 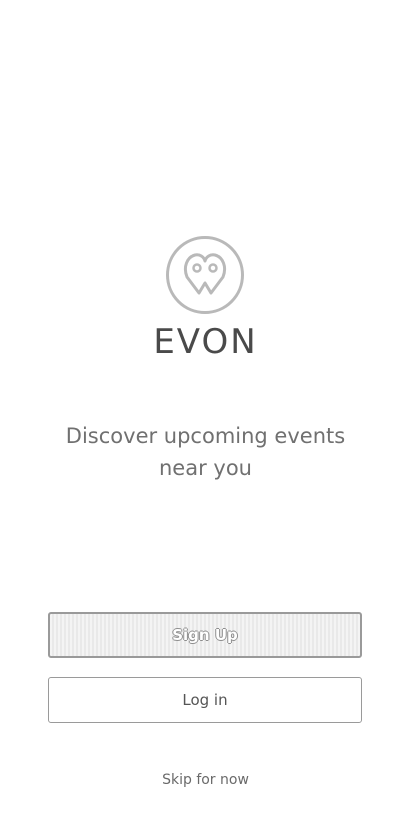 I want to click on log-in-label: Log in, so click(x=205, y=700).